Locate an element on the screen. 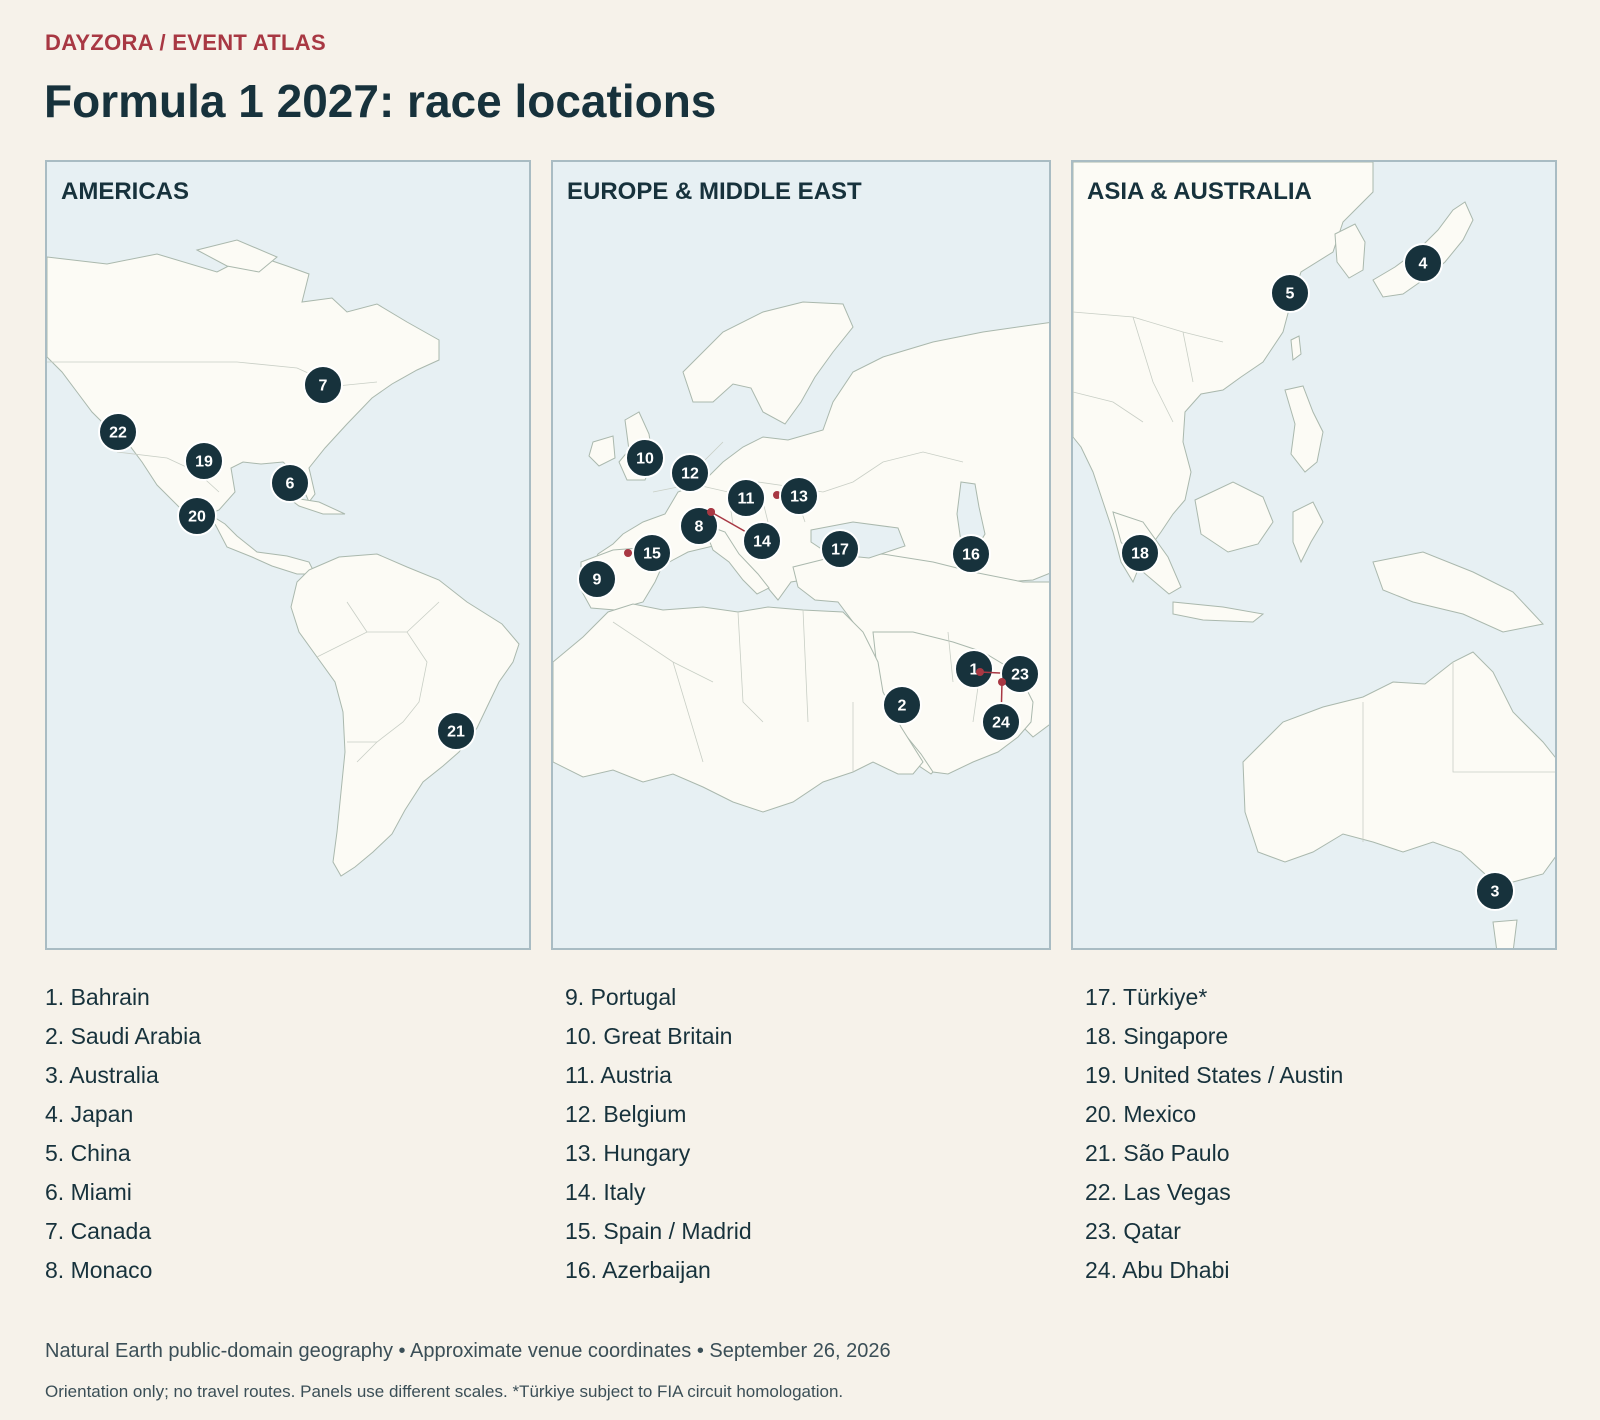 The width and height of the screenshot is (1600, 1420). marker-number: 5 is located at coordinates (1290, 294).